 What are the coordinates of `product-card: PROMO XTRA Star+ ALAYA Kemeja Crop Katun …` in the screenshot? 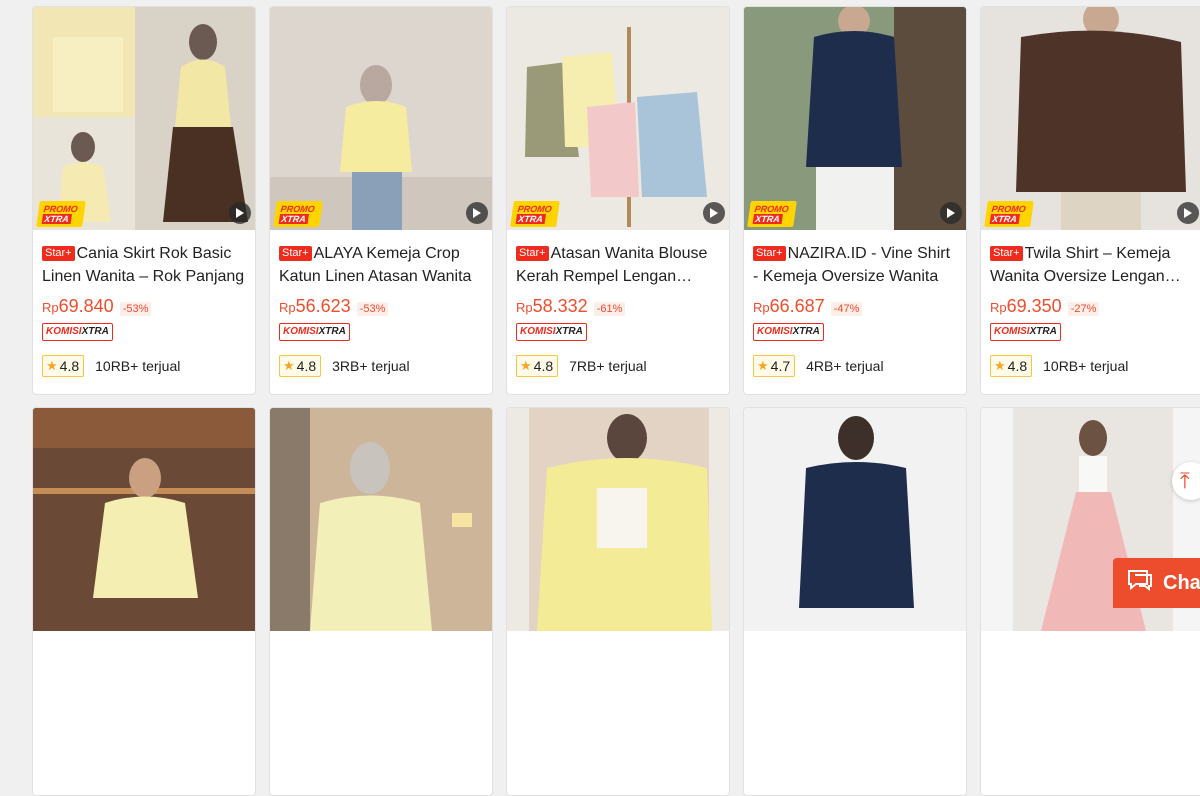 It's located at (381, 200).